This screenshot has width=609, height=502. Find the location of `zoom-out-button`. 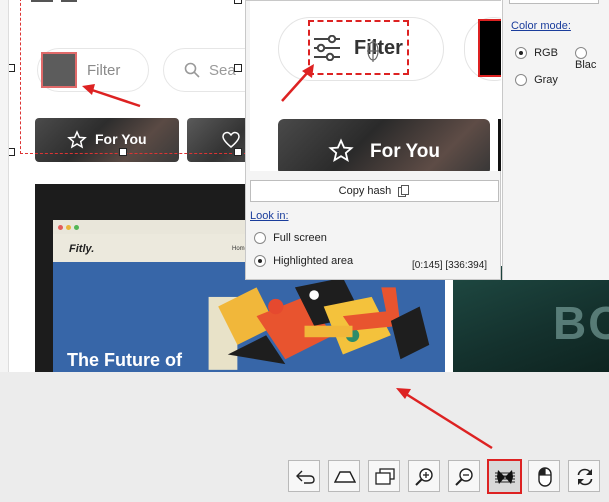

zoom-out-button is located at coordinates (464, 476).